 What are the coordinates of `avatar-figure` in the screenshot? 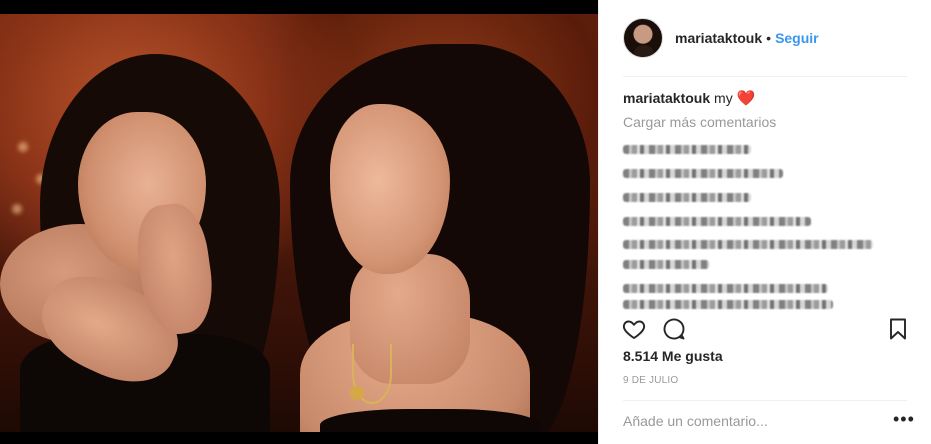 It's located at (644, 51).